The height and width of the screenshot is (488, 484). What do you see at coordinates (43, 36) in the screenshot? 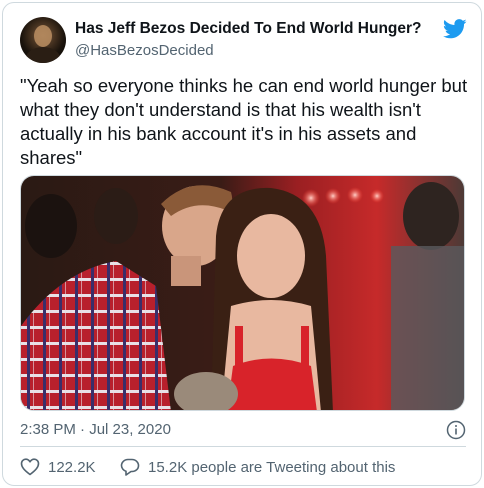
I see `avatar-face` at bounding box center [43, 36].